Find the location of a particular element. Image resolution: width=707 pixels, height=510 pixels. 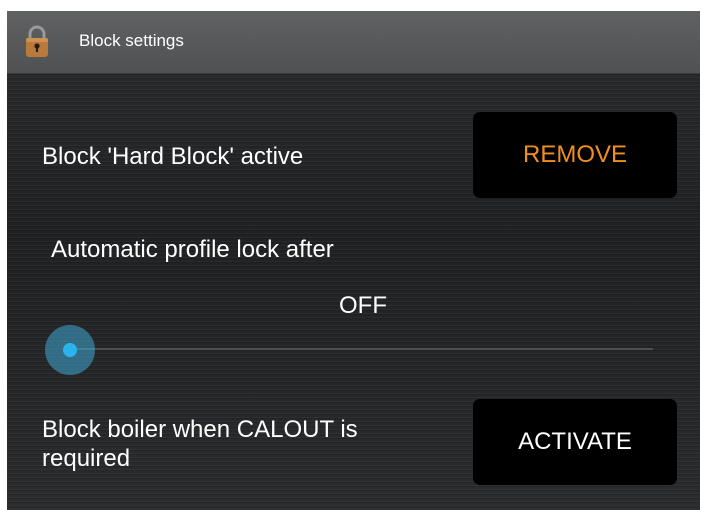

hard-block-label: Block 'Hard Block' active is located at coordinates (173, 156).